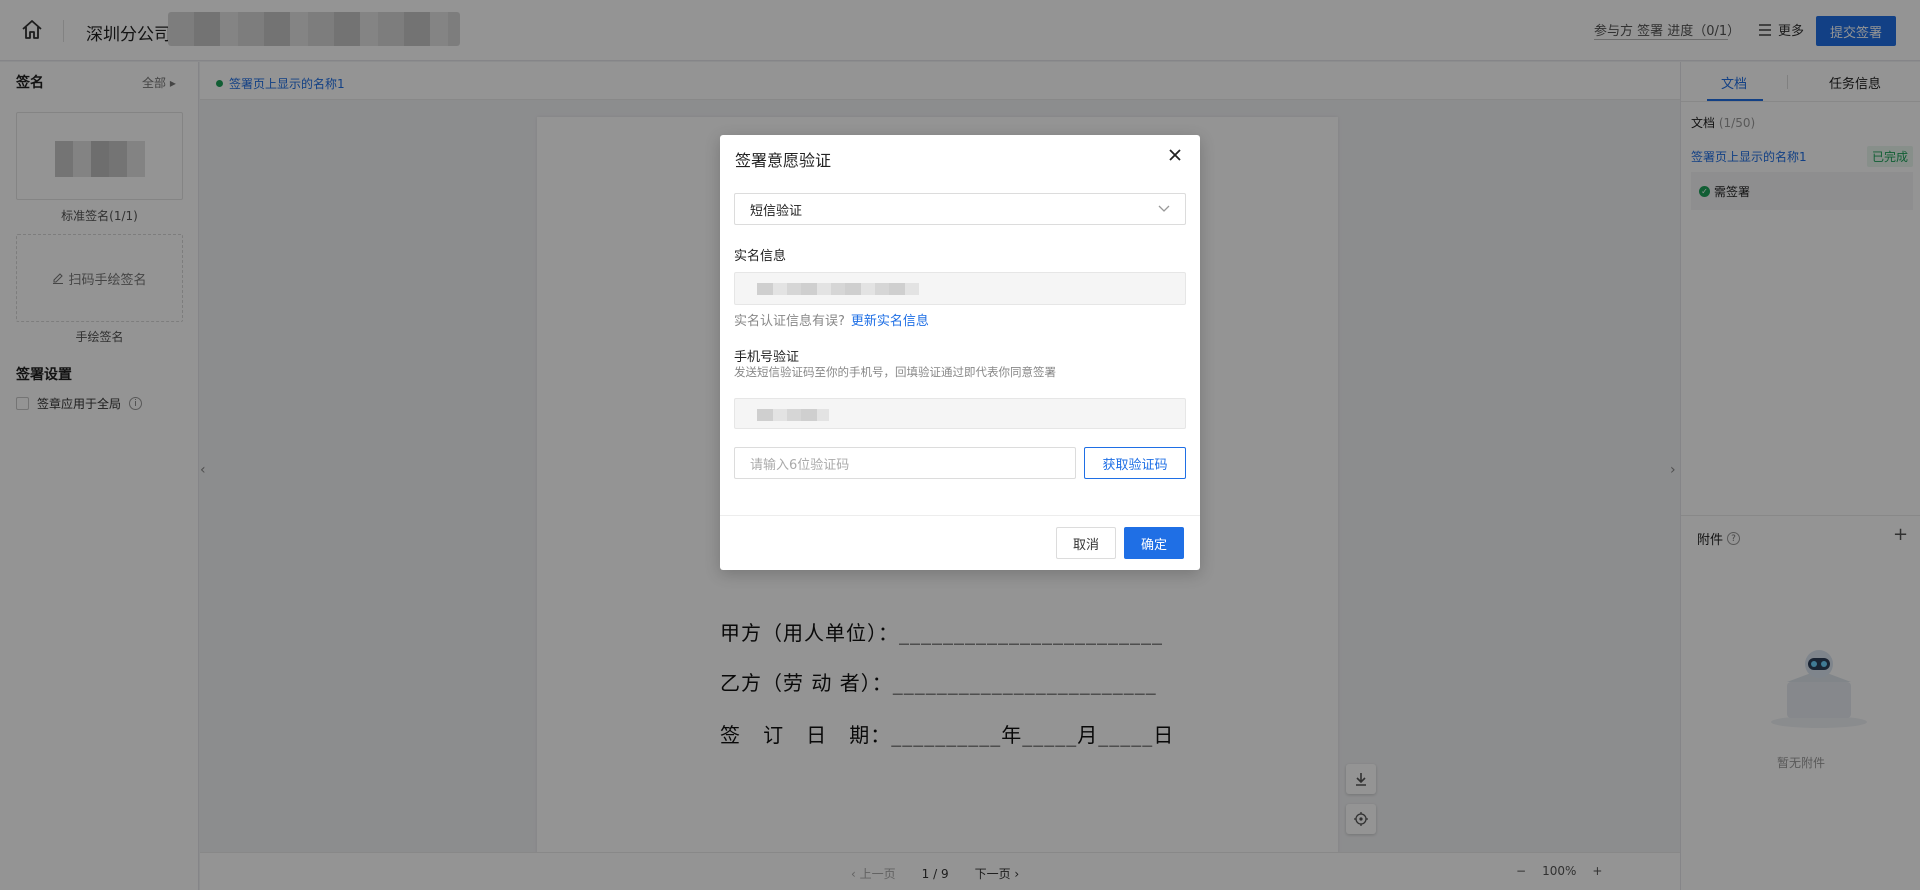 This screenshot has width=1920, height=890. I want to click on blurred-phone, so click(793, 415).